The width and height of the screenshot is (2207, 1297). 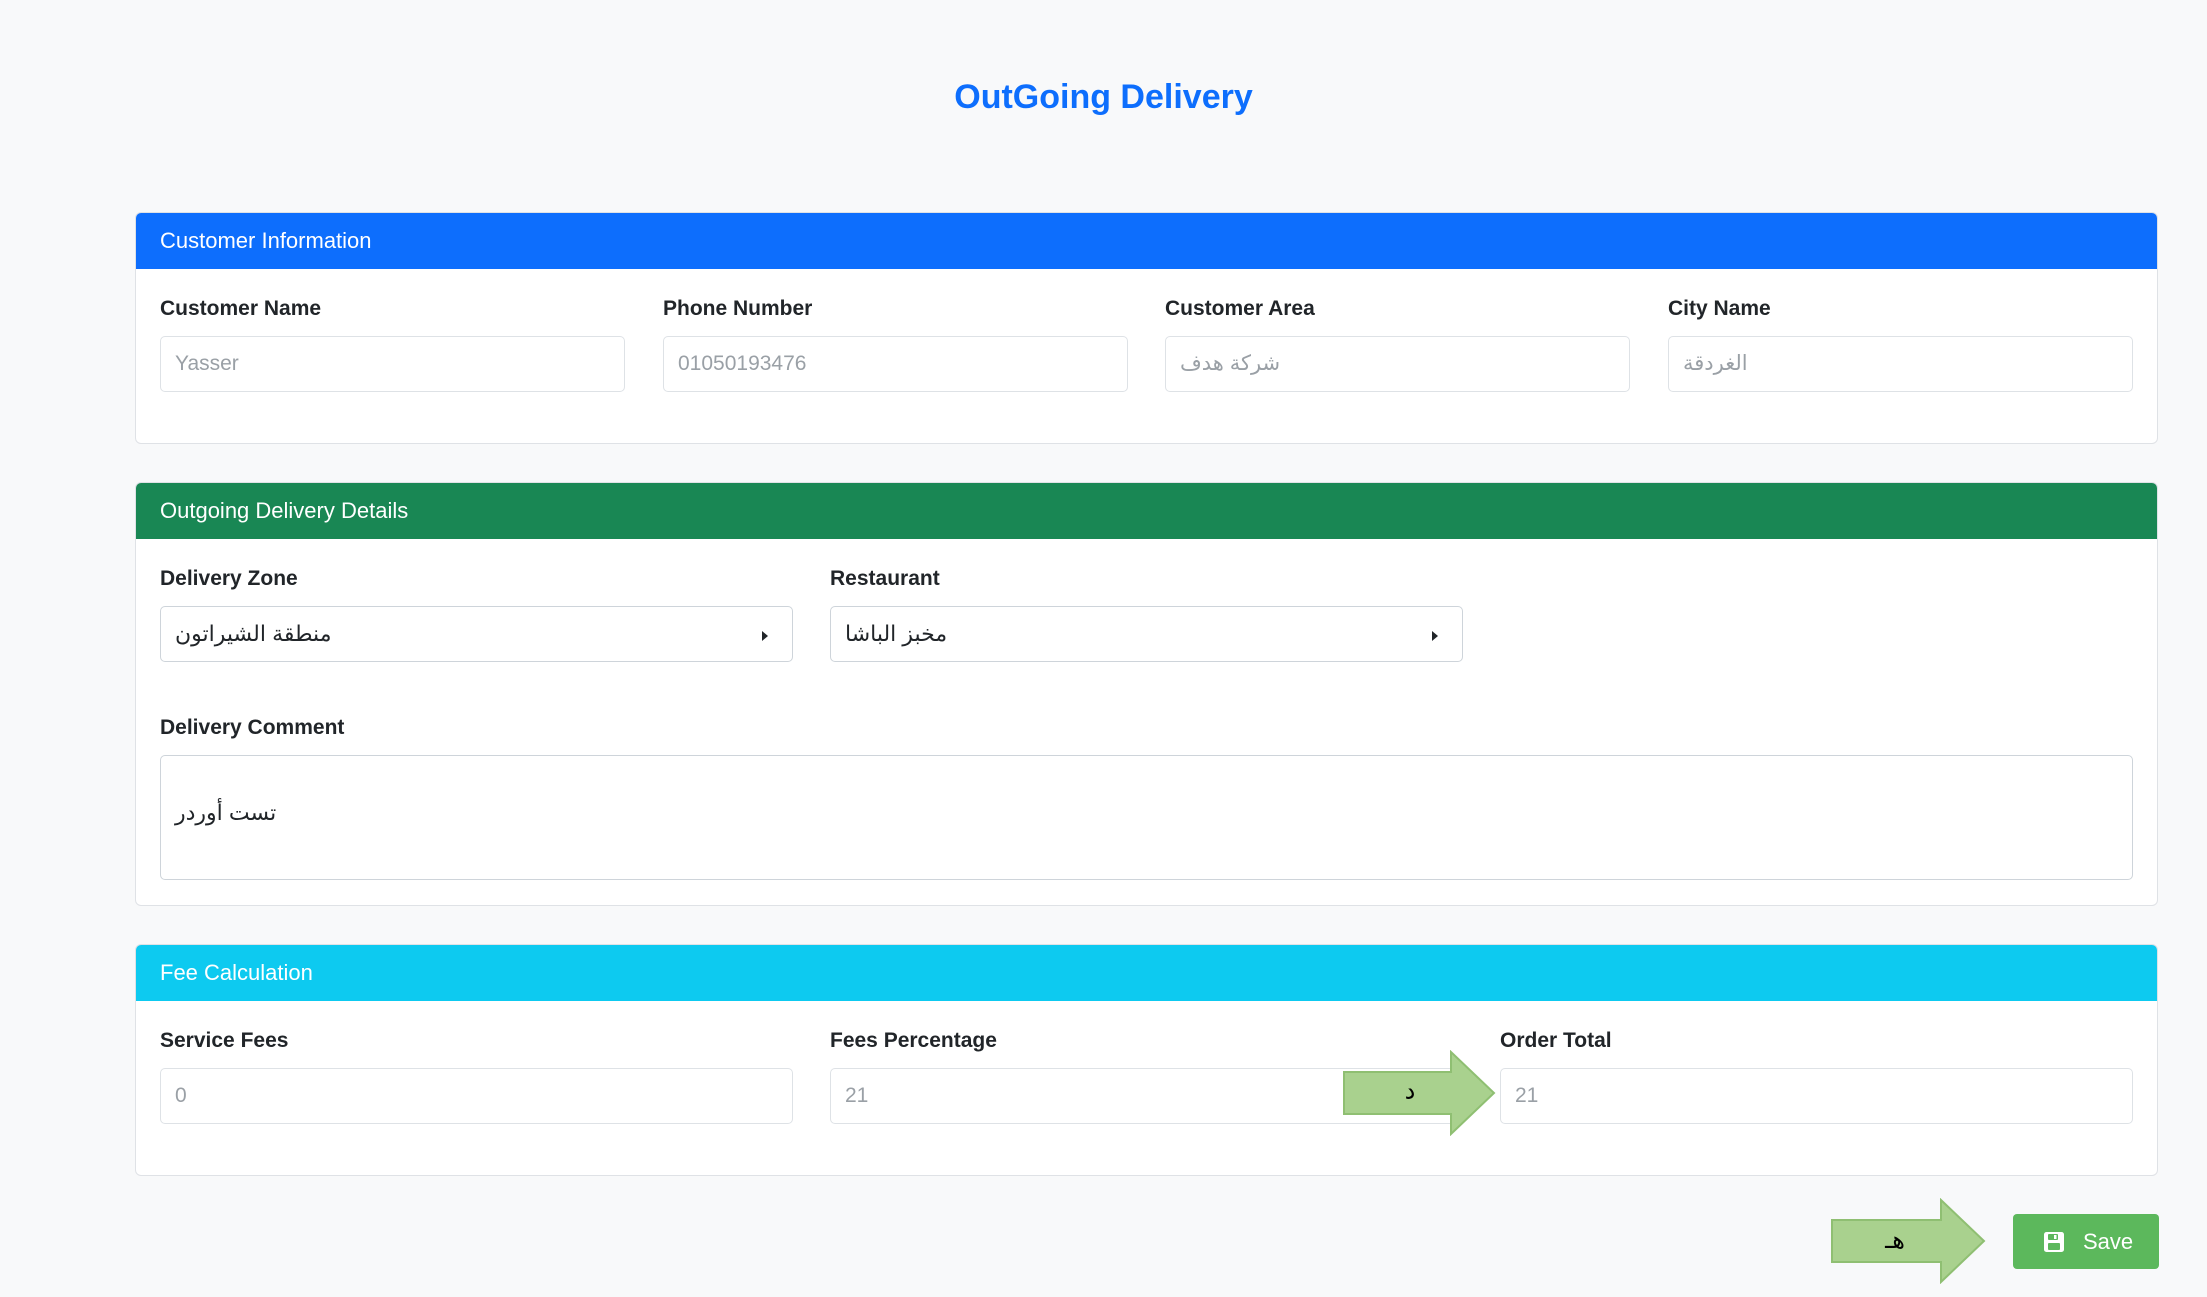 What do you see at coordinates (2054, 1241) in the screenshot?
I see `floppy-disk-icon` at bounding box center [2054, 1241].